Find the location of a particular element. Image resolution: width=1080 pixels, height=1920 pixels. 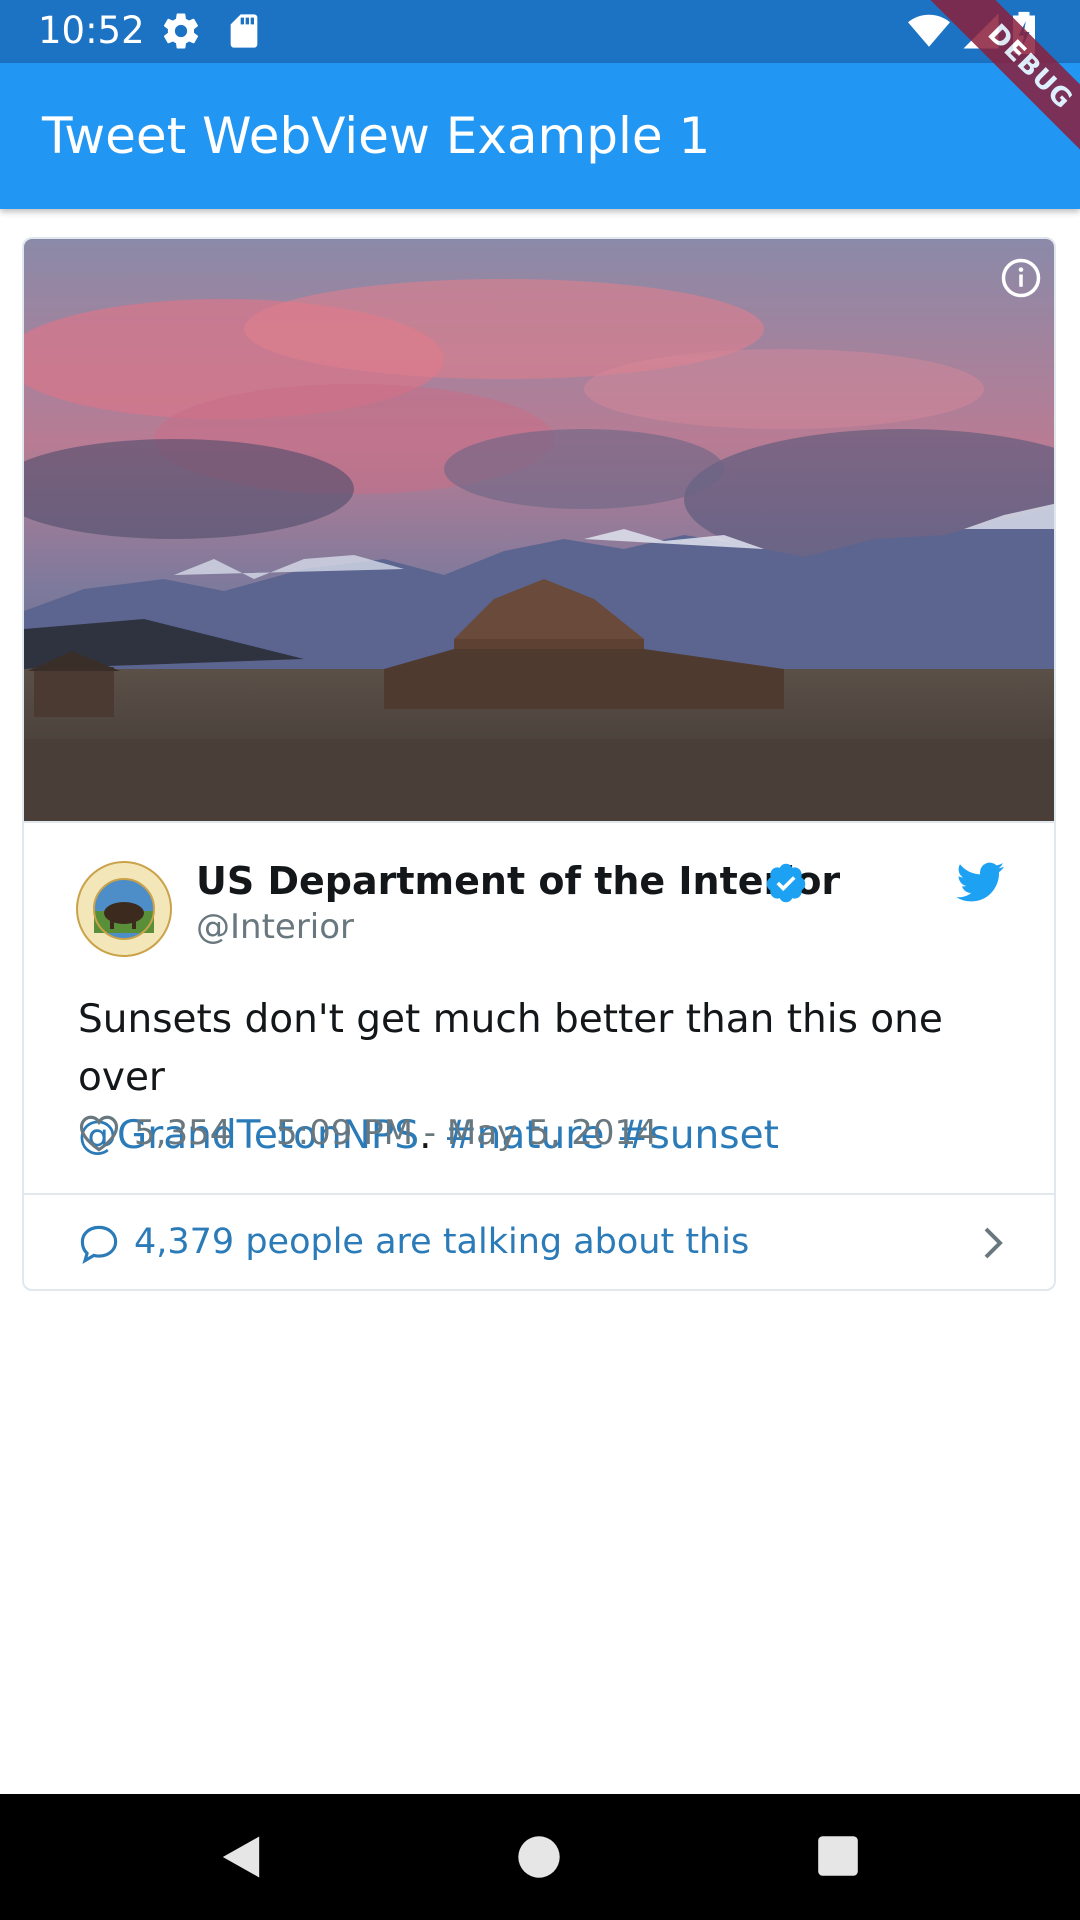

like-count: 5,354 is located at coordinates (182, 1133).